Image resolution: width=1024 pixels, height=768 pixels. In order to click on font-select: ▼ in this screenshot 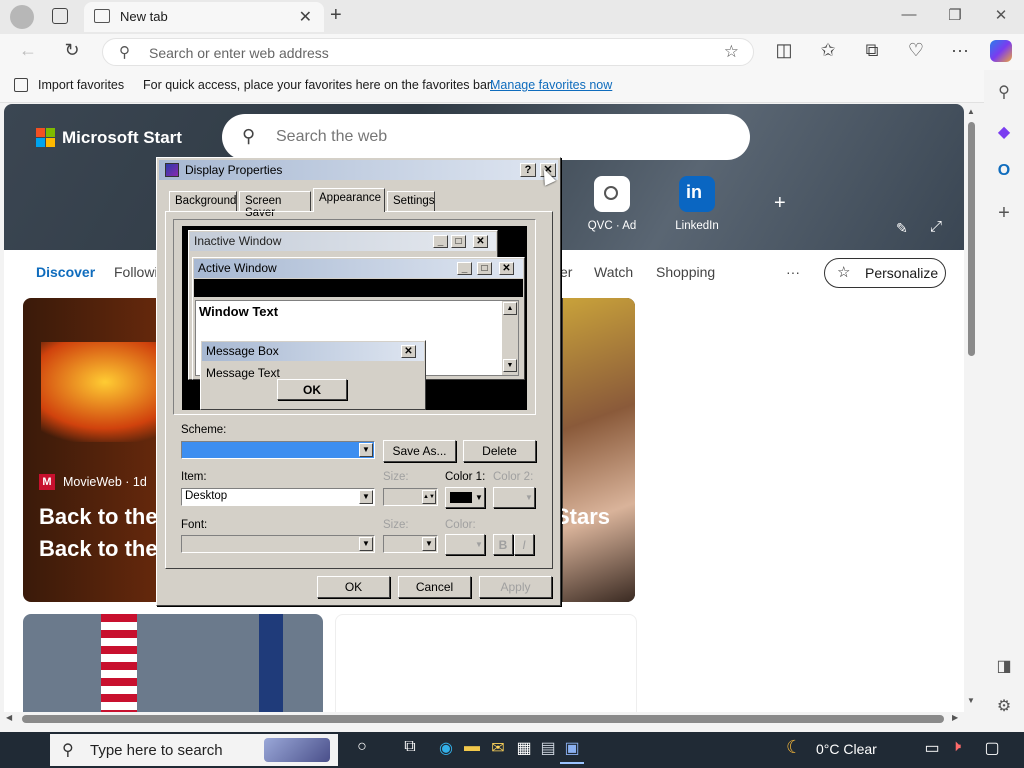, I will do `click(278, 544)`.